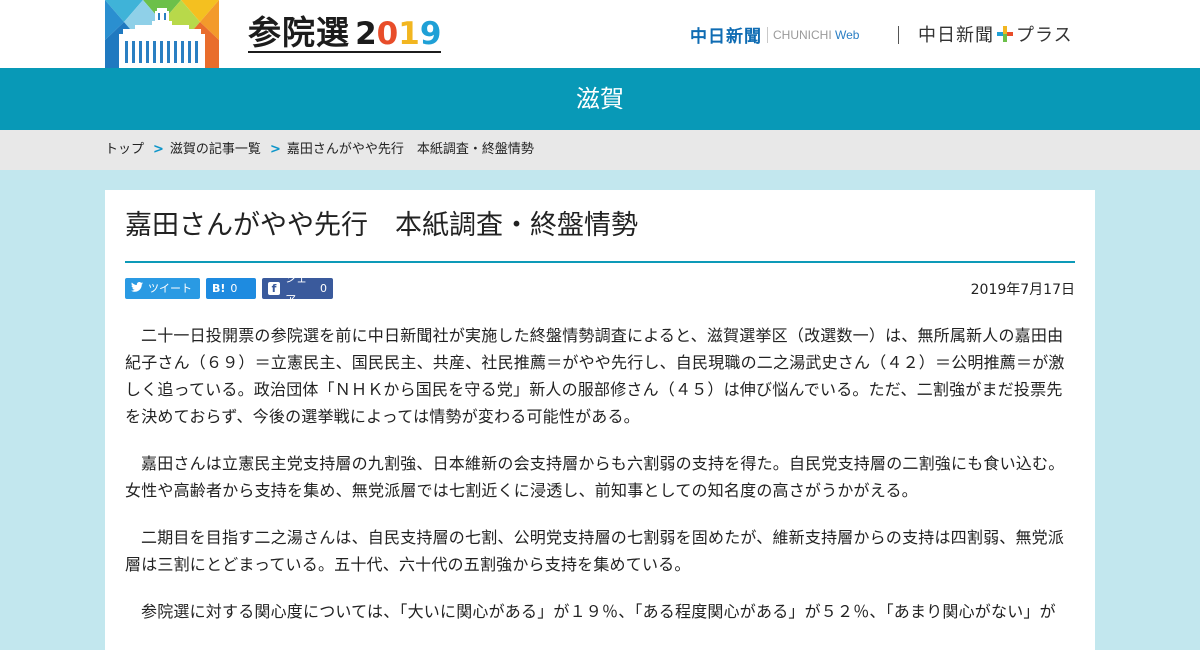 The image size is (1200, 650). Describe the element at coordinates (898, 35) in the screenshot. I see `header-divider` at that location.